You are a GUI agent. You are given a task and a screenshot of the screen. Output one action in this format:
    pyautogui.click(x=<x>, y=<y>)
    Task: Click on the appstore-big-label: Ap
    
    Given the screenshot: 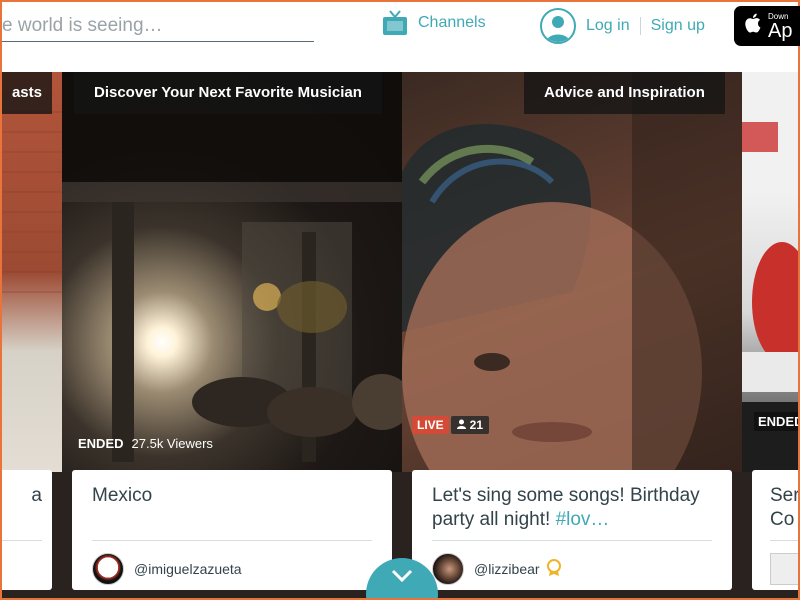 What is the action you would take?
    pyautogui.click(x=780, y=30)
    